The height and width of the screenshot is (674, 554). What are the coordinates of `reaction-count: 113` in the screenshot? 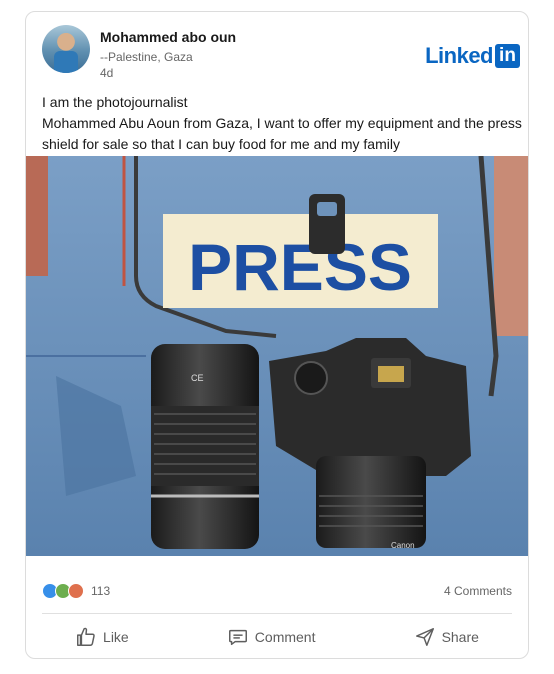 It's located at (101, 591).